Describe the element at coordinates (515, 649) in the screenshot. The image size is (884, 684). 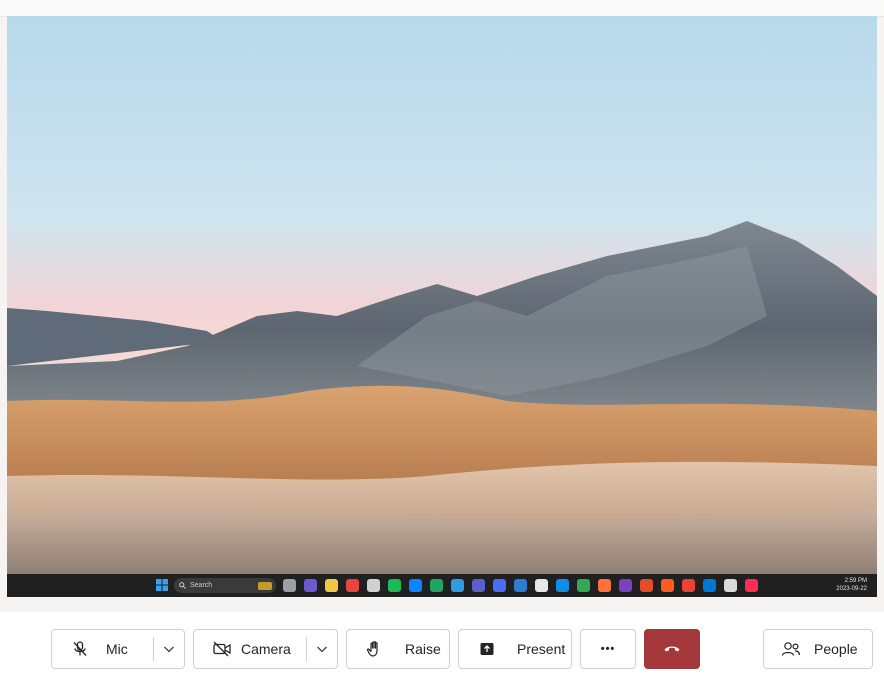
I see `present-button: Present` at that location.